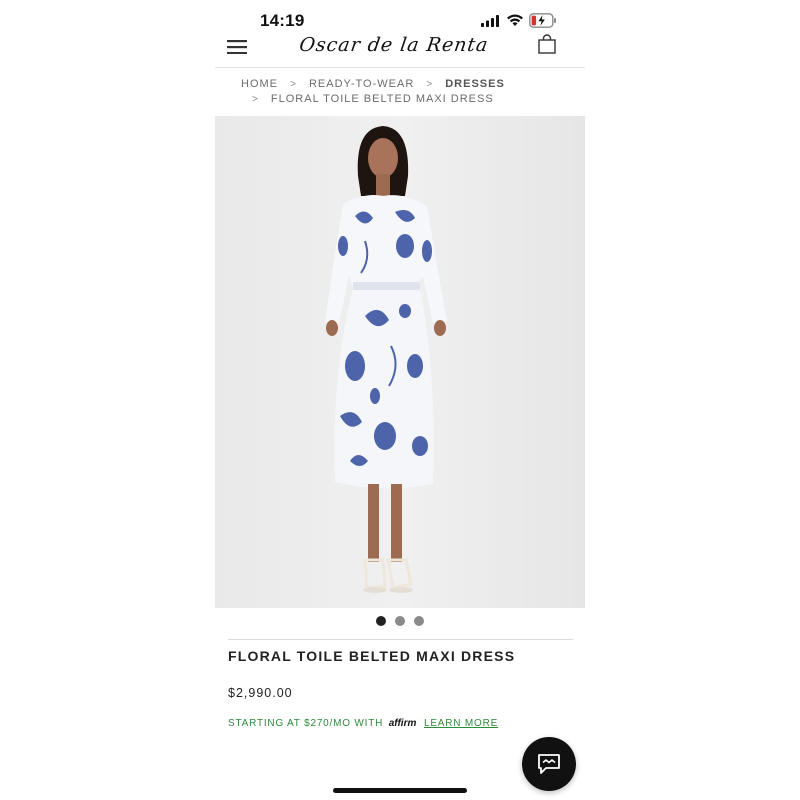 This screenshot has height=800, width=800. What do you see at coordinates (400, 639) in the screenshot?
I see `divider` at bounding box center [400, 639].